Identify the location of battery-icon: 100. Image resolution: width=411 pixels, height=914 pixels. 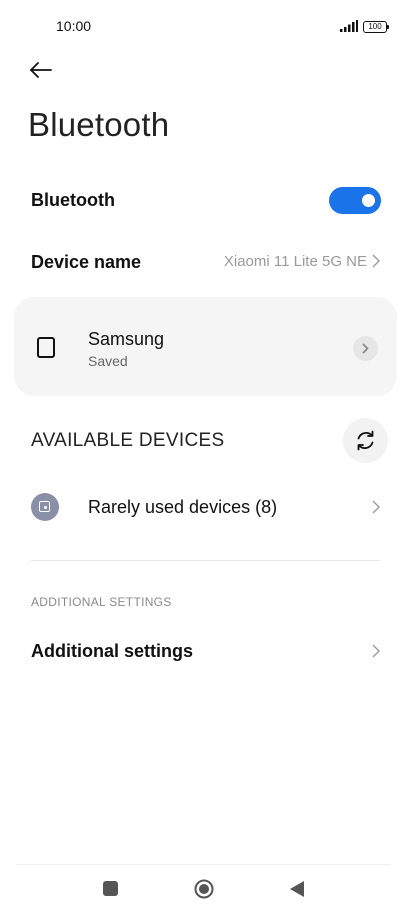
(376, 27).